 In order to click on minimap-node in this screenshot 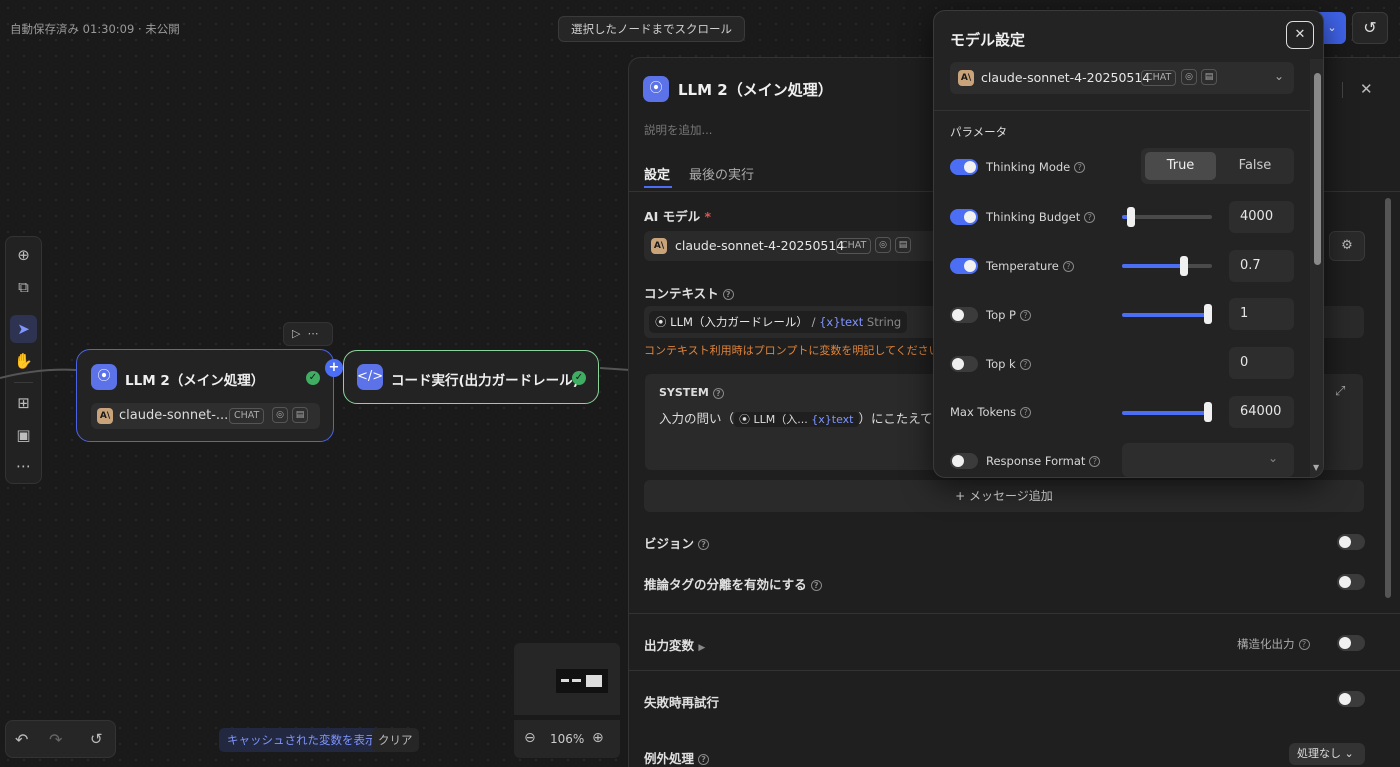, I will do `click(576, 680)`.